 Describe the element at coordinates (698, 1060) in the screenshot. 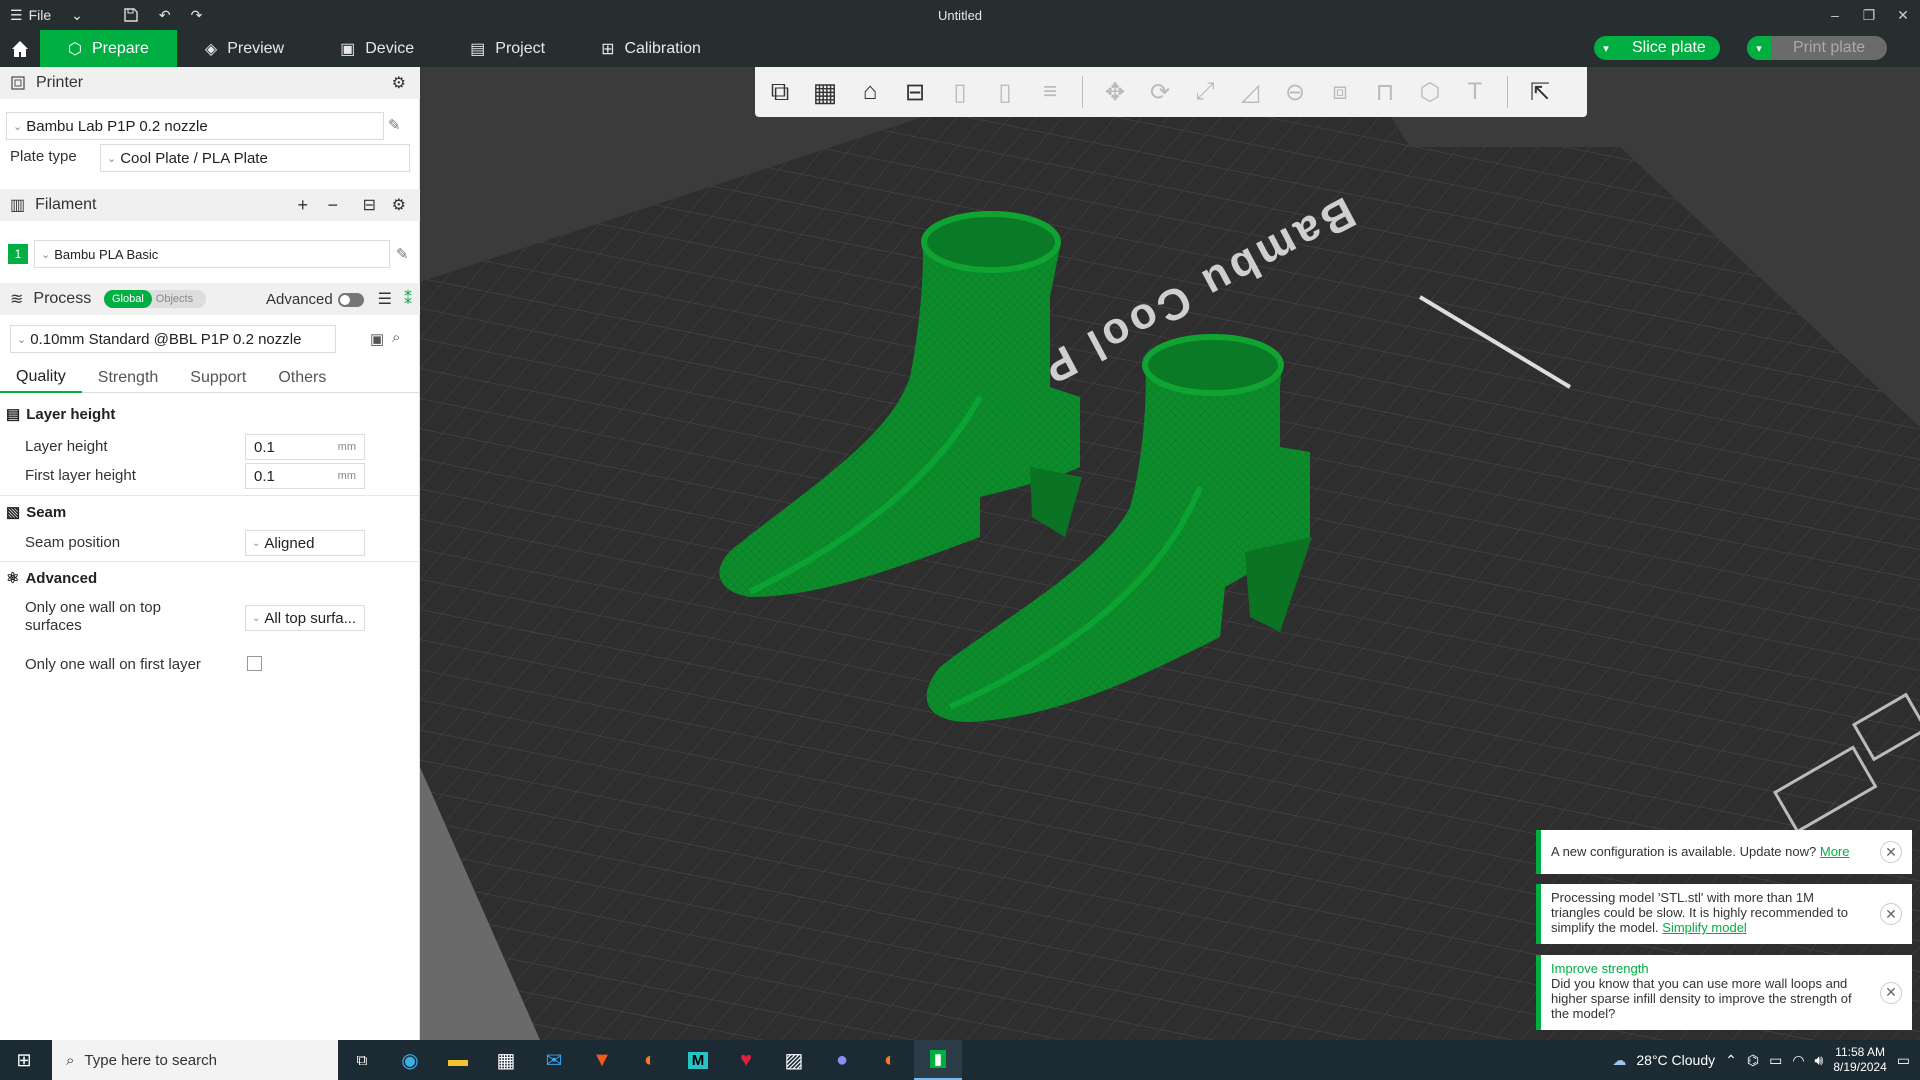

I see `maya-app: M` at that location.